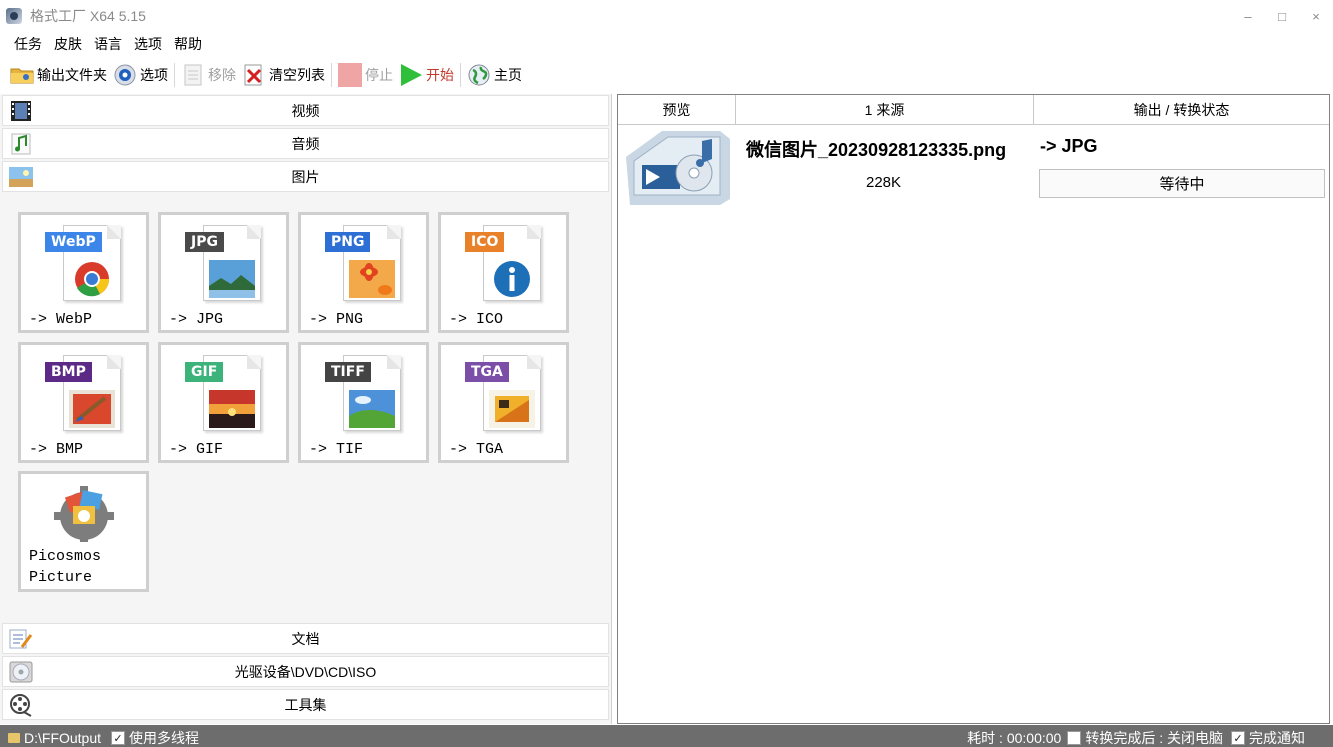 The height and width of the screenshot is (747, 1333). What do you see at coordinates (193, 75) in the screenshot?
I see `document-icon` at bounding box center [193, 75].